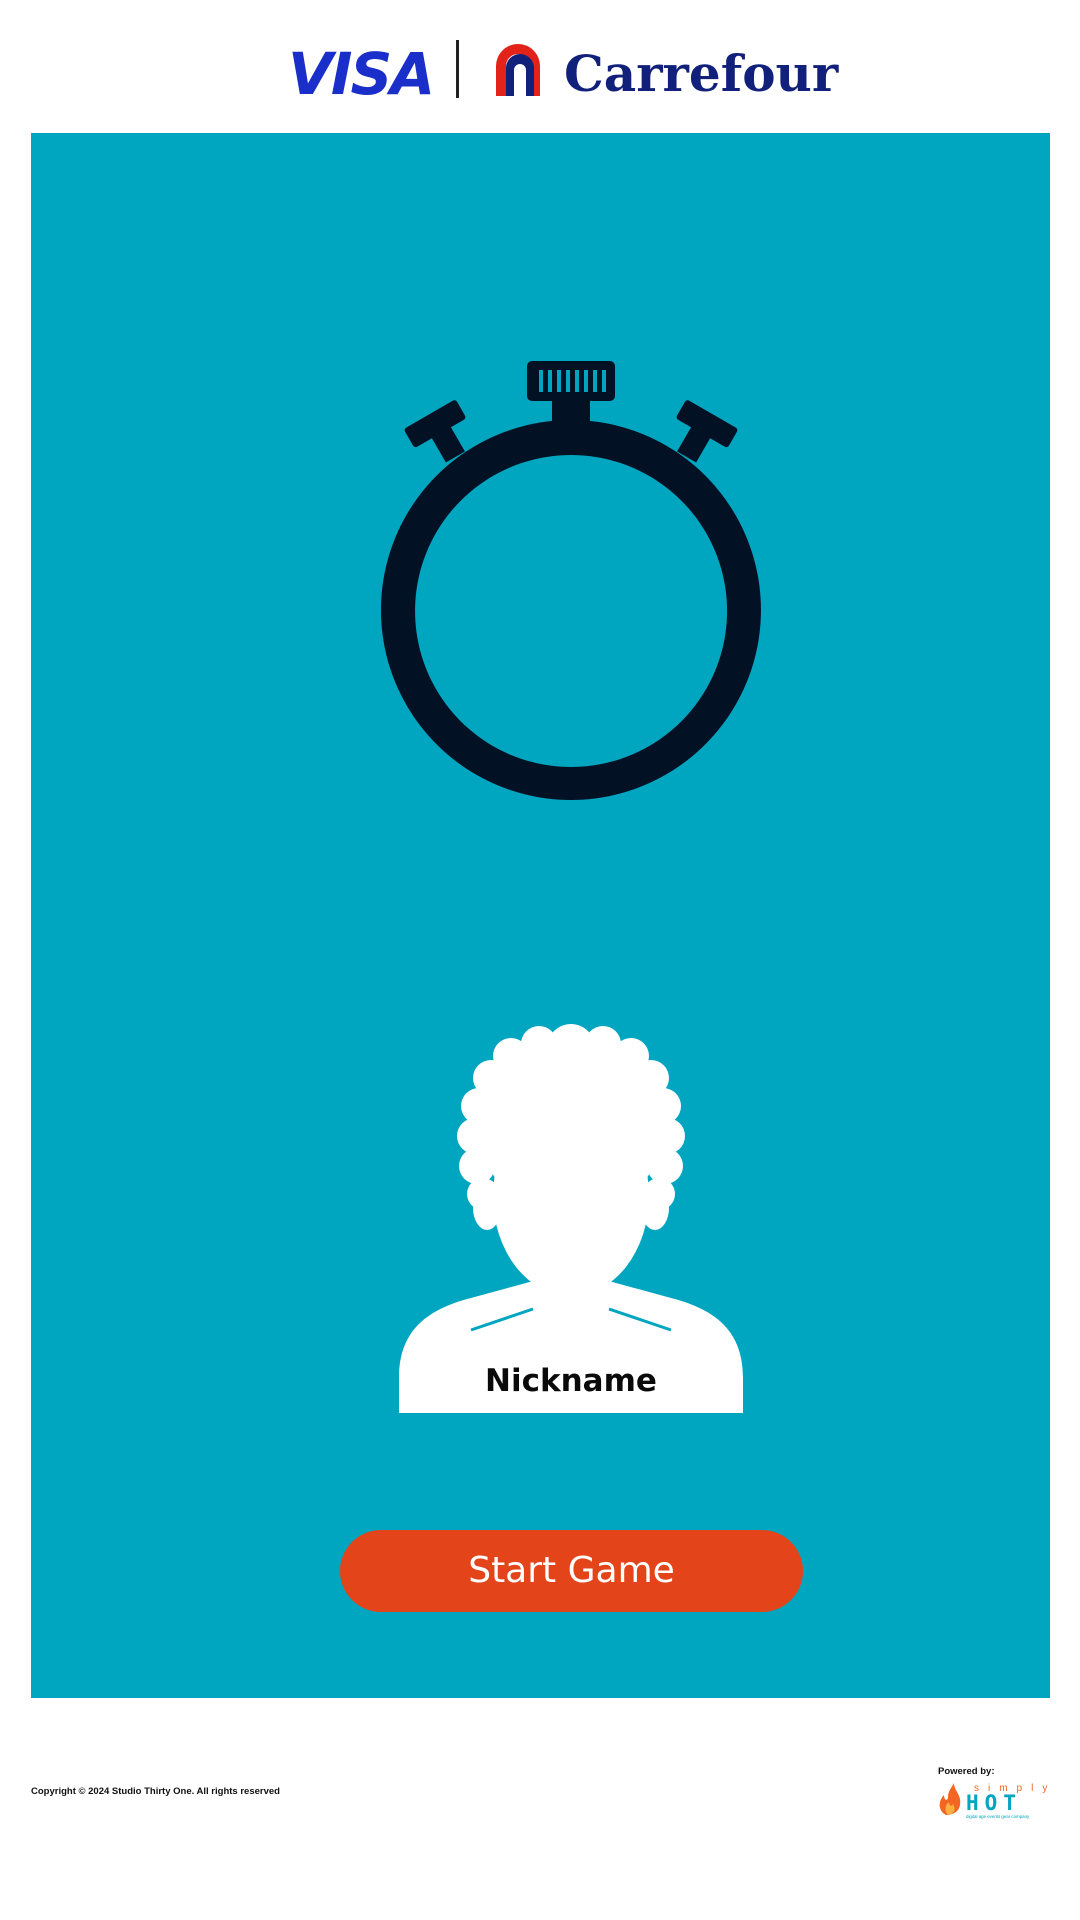 This screenshot has width=1080, height=1920. I want to click on carrefour-logo-icon, so click(518, 70).